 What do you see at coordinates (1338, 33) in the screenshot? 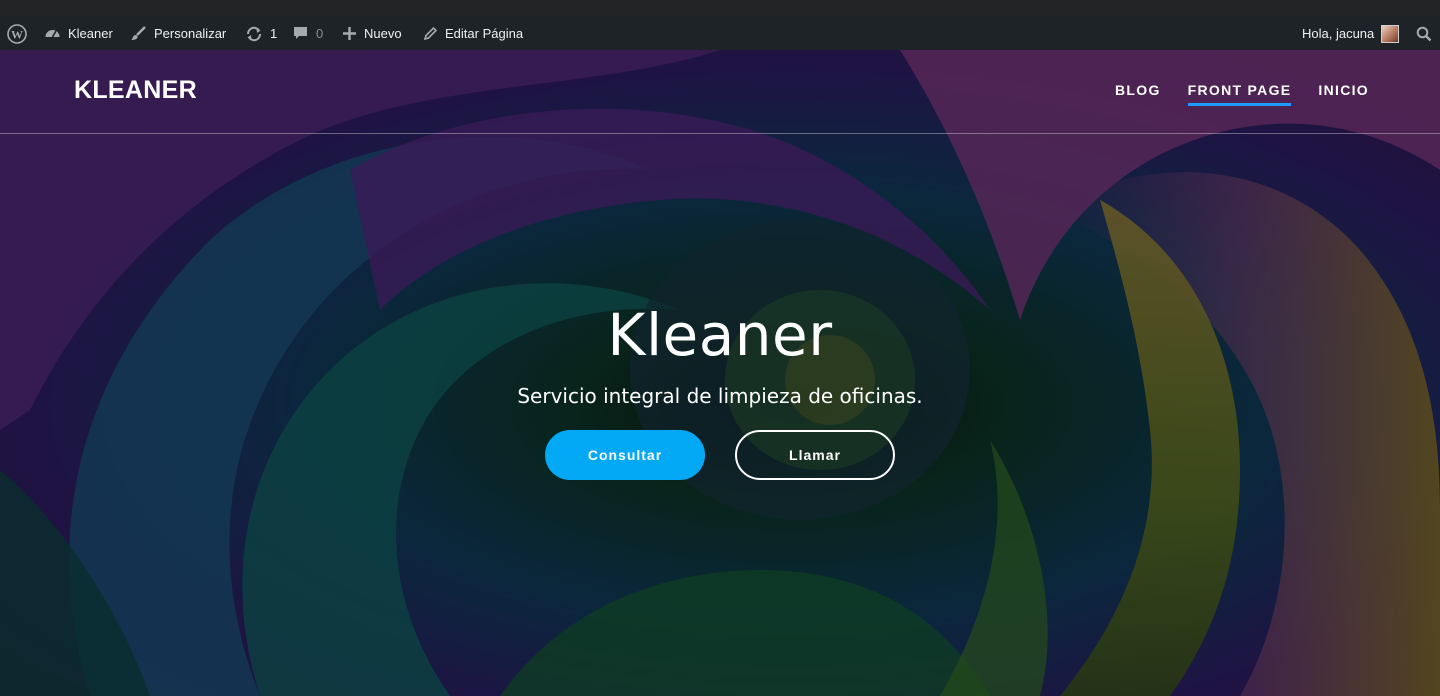
I see `greeting-label: Hola, jacuna` at bounding box center [1338, 33].